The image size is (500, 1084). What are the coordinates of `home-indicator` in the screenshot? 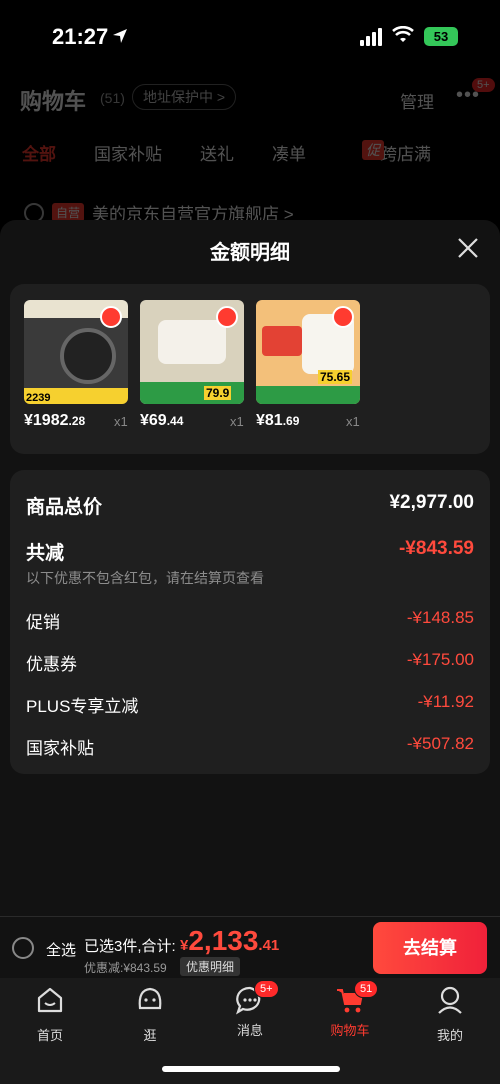 It's located at (251, 1069).